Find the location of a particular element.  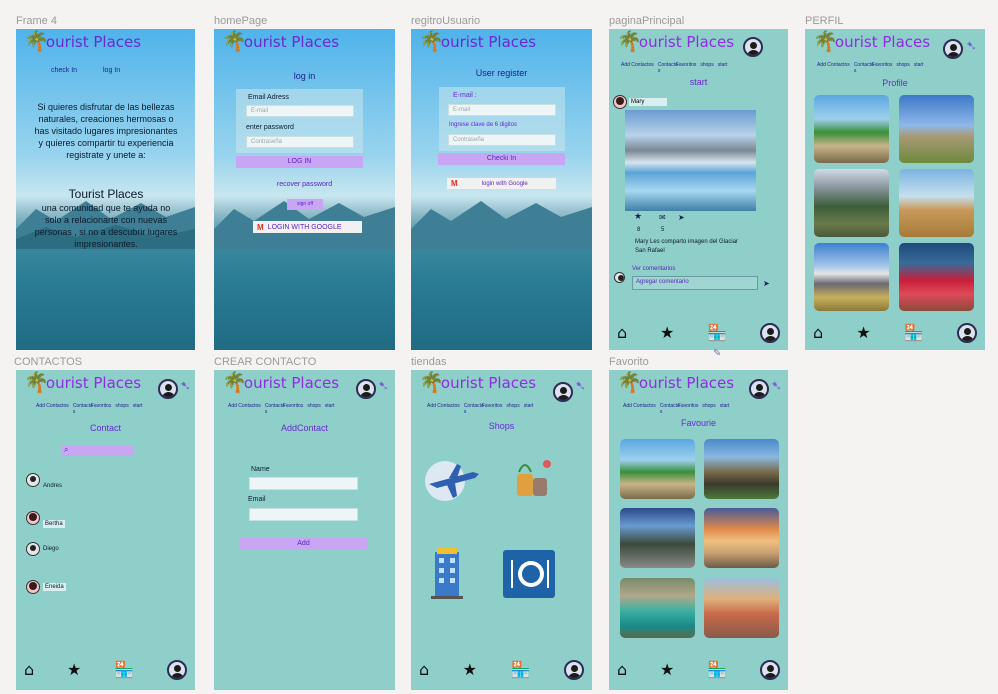

view-comments-link: Ver comentarios is located at coordinates (653, 269).